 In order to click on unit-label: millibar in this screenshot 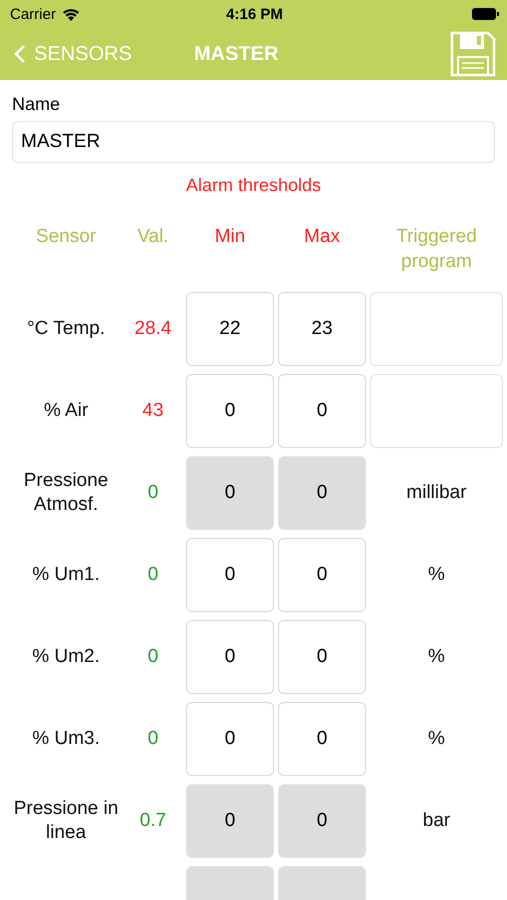, I will do `click(436, 493)`.